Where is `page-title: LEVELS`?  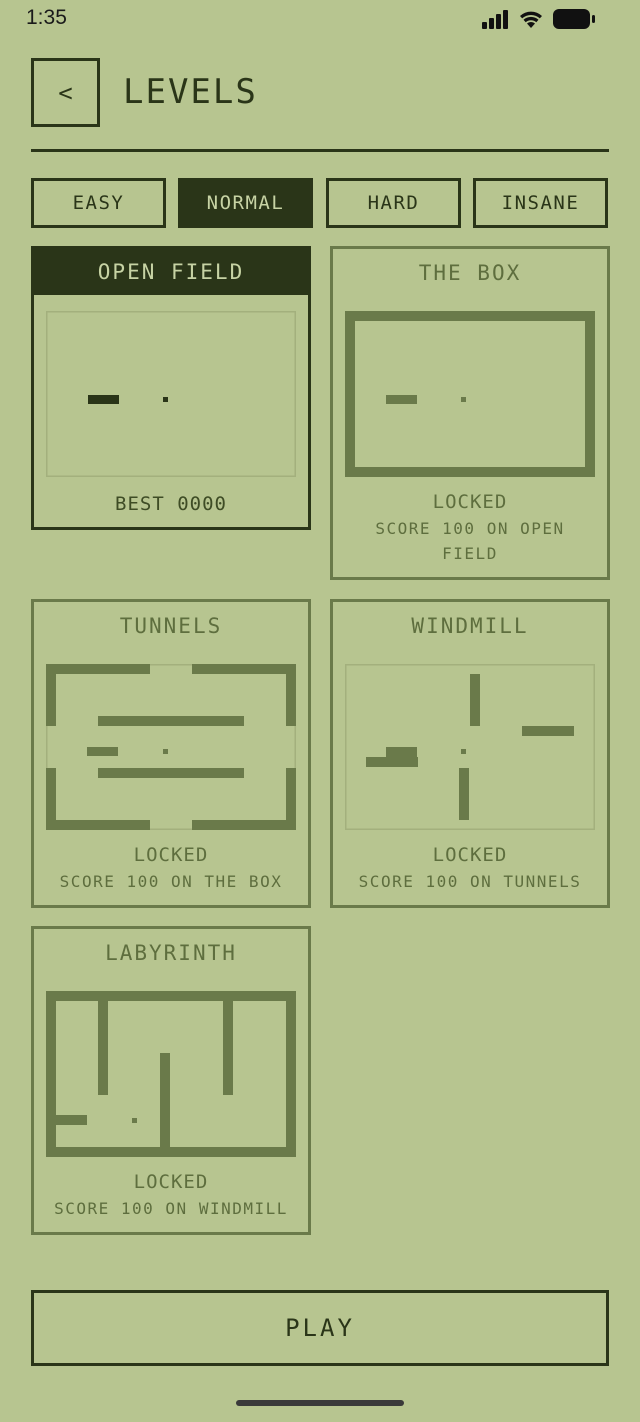
page-title: LEVELS is located at coordinates (190, 92).